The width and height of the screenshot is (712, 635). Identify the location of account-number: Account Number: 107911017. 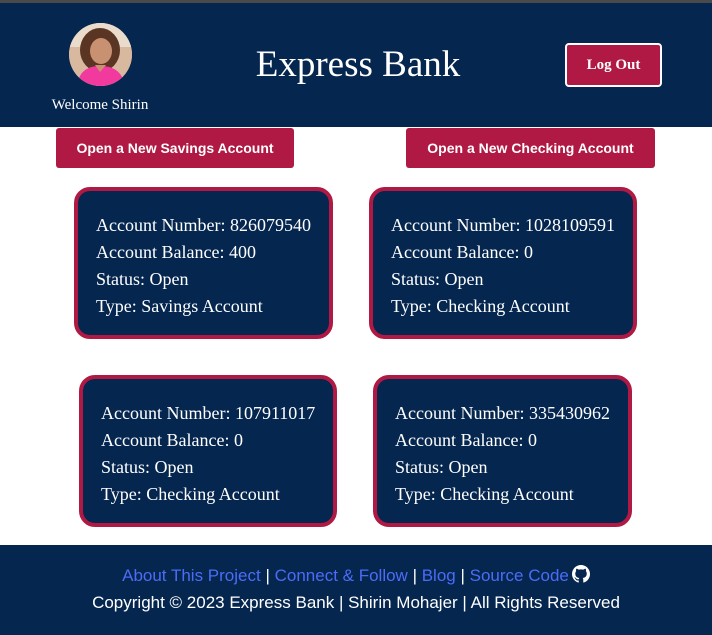
(208, 413).